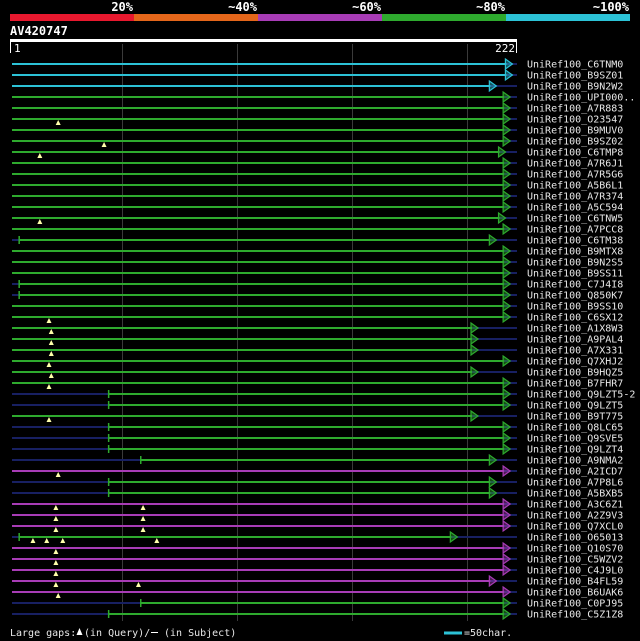 The image size is (640, 641). What do you see at coordinates (491, 7) in the screenshot?
I see `legend-label-80: ~80%` at bounding box center [491, 7].